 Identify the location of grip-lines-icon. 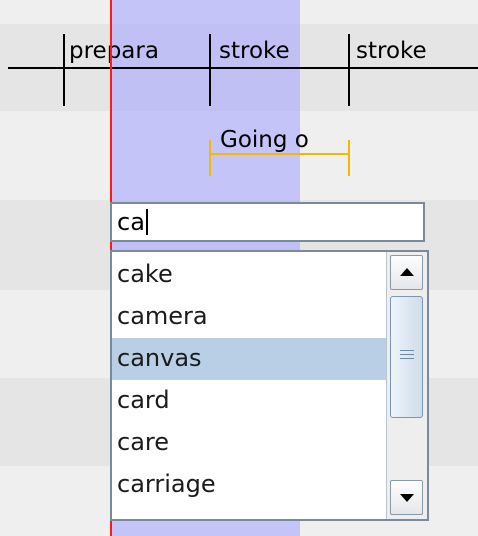
(407, 350).